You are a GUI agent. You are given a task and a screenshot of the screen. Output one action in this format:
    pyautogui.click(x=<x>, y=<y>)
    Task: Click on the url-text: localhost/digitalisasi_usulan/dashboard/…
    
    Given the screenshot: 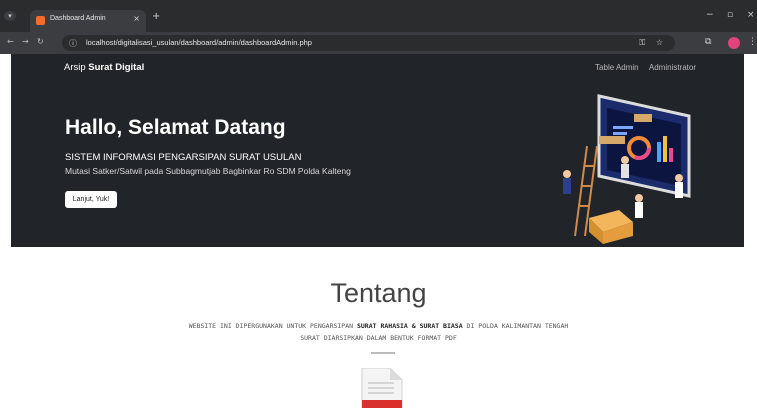 What is the action you would take?
    pyautogui.click(x=199, y=42)
    